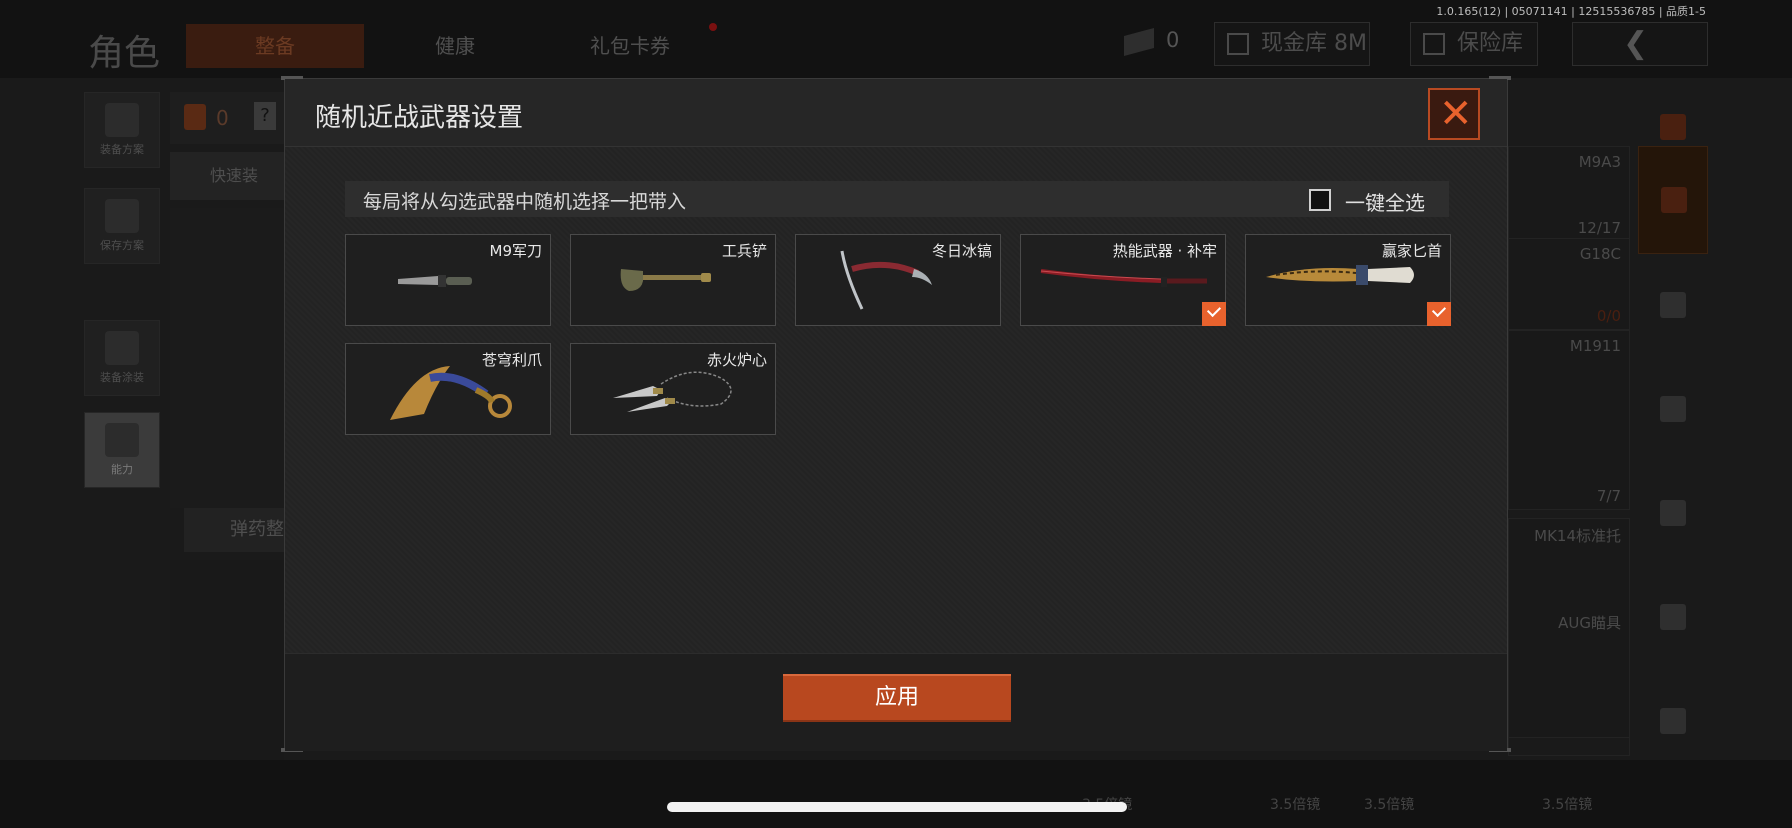  Describe the element at coordinates (673, 280) in the screenshot. I see `weapon-card-shovel: 工兵铲` at that location.